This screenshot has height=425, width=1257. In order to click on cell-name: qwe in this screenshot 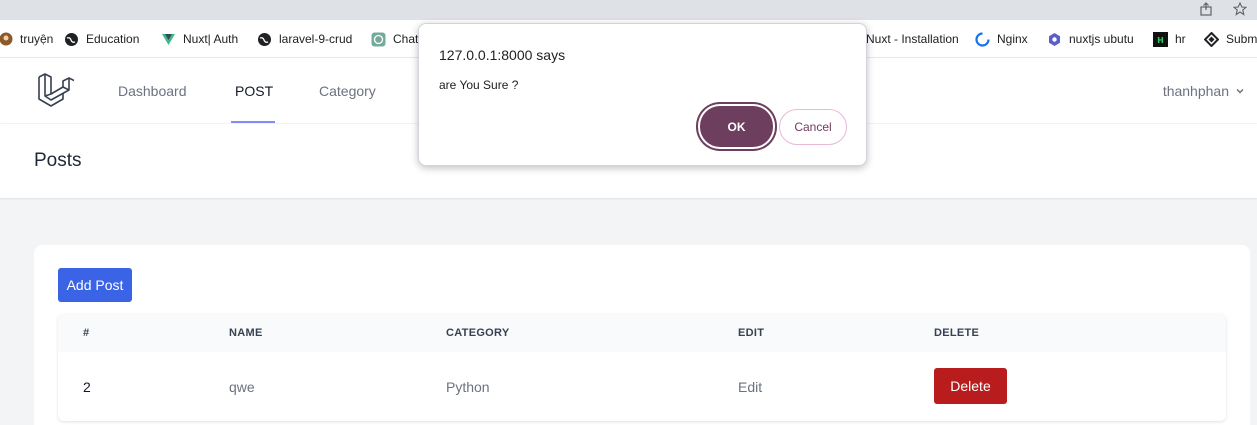, I will do `click(242, 386)`.